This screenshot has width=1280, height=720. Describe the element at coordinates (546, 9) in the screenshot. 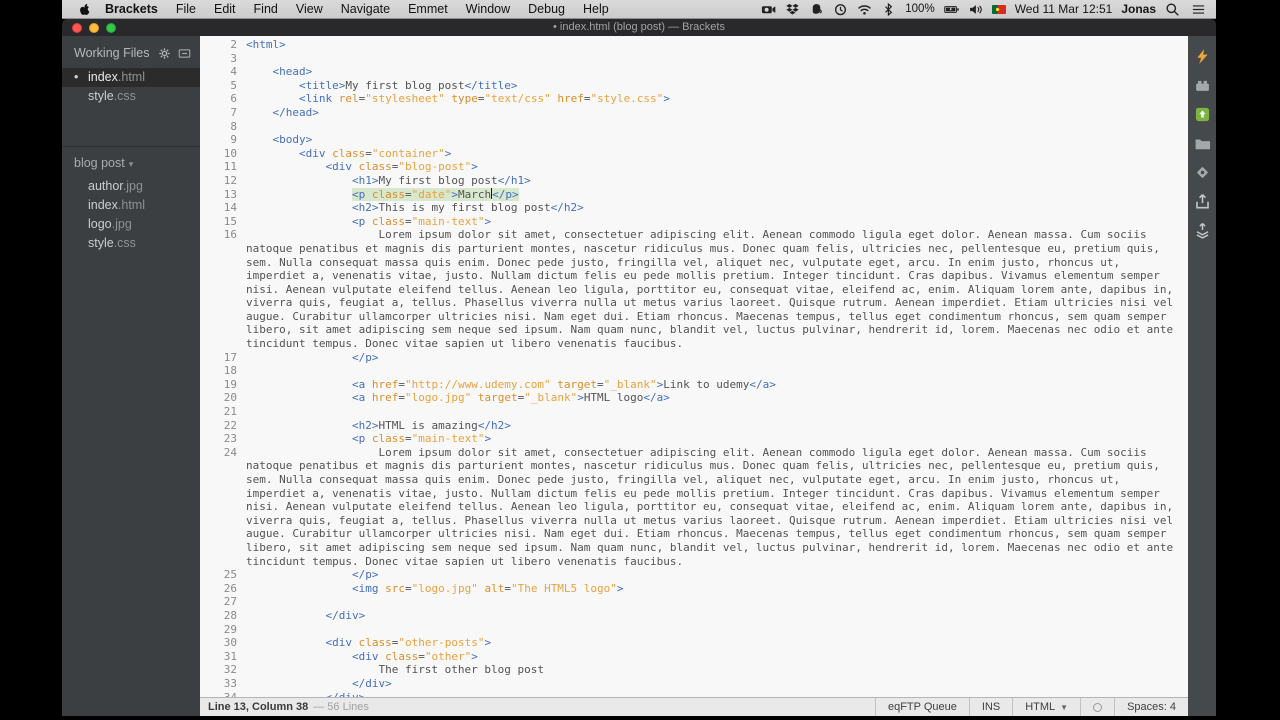

I see `menu-debug: Debug` at that location.